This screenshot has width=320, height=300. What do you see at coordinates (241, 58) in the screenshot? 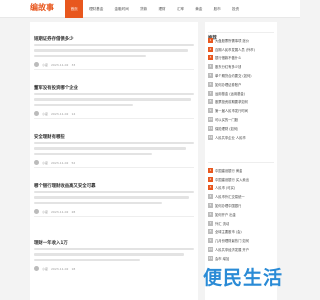
I see `sidebar-item: 3 银行借款不做什么` at bounding box center [241, 58].